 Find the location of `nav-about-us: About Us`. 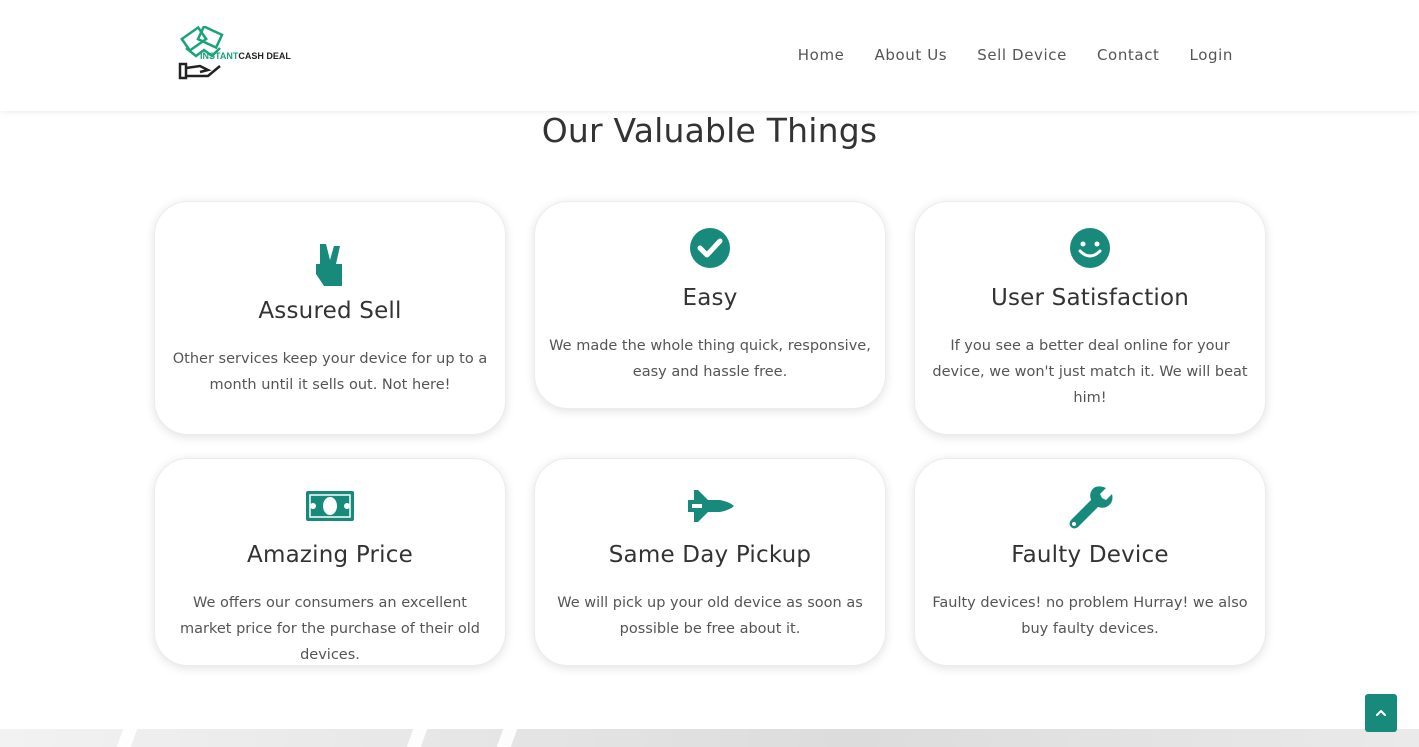

nav-about-us: About Us is located at coordinates (910, 55).